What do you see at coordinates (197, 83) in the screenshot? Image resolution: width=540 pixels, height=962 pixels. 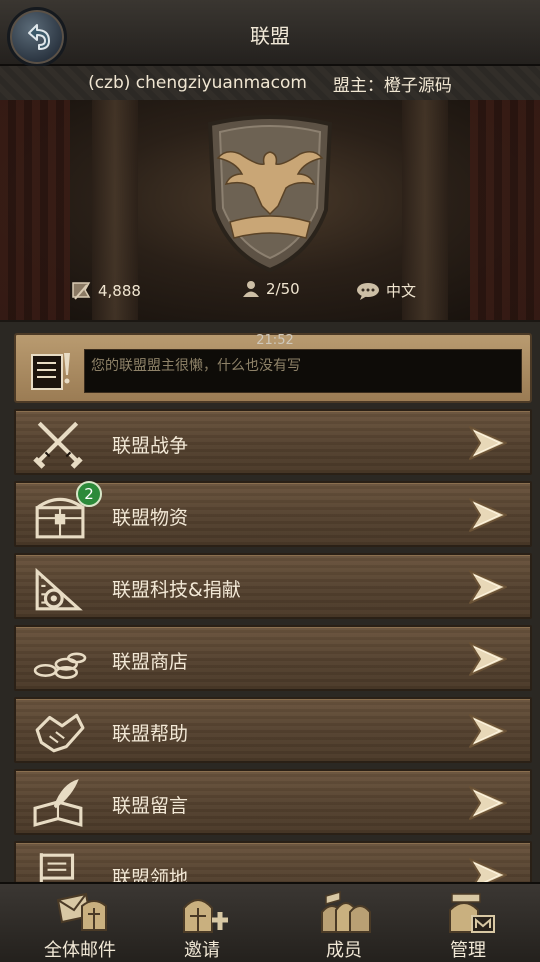 I see `alliance-name: (czb) chengziyuanmacom` at bounding box center [197, 83].